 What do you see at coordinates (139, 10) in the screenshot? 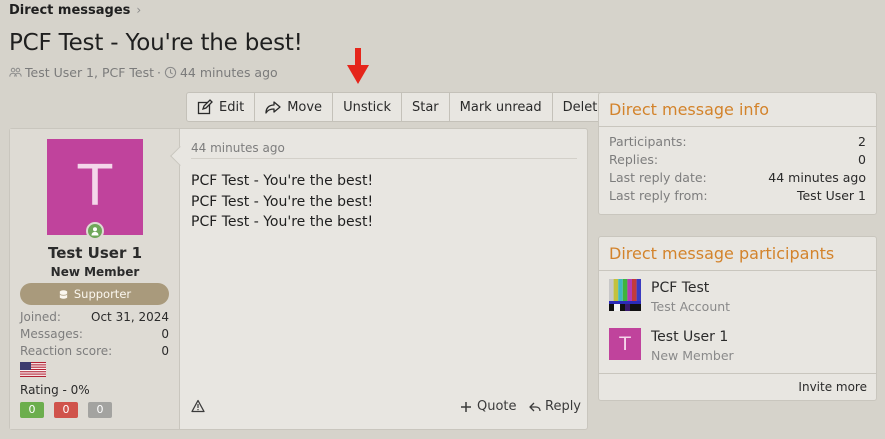
I see `chevron-right-icon: ›` at bounding box center [139, 10].